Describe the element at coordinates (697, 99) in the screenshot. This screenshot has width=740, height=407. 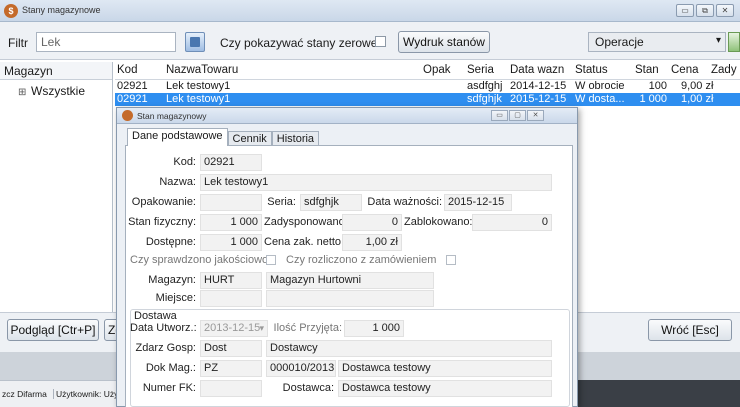
I see `cell-cena: 1,00 zł` at that location.